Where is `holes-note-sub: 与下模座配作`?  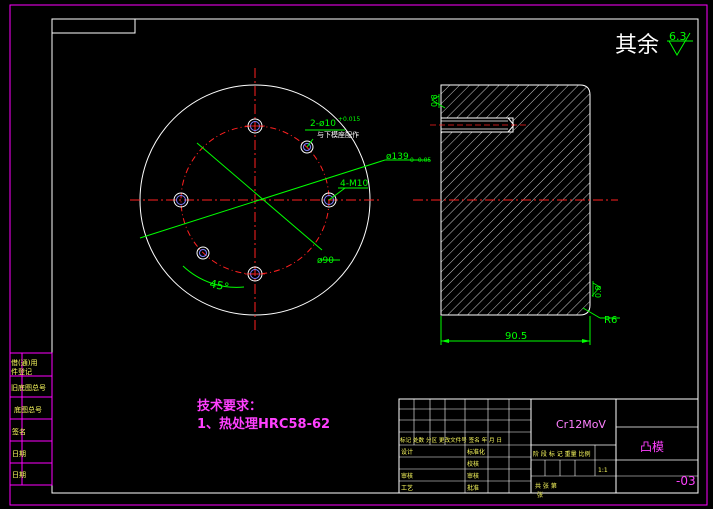 holes-note-sub: 与下模座配作 is located at coordinates (338, 134).